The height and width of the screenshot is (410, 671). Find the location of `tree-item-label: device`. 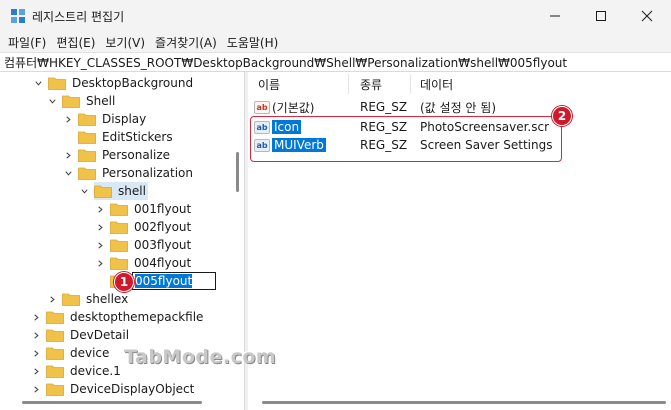

tree-item-label: device is located at coordinates (90, 353).